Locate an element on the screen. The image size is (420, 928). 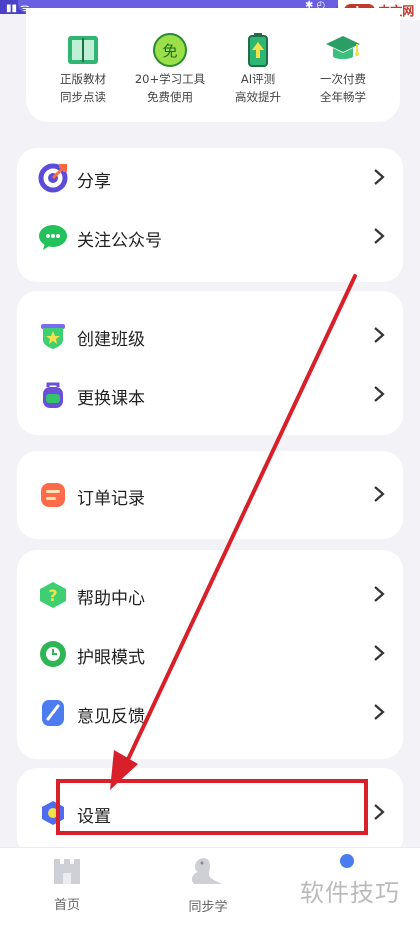
watermark-text: 软件技巧 is located at coordinates (350, 893).